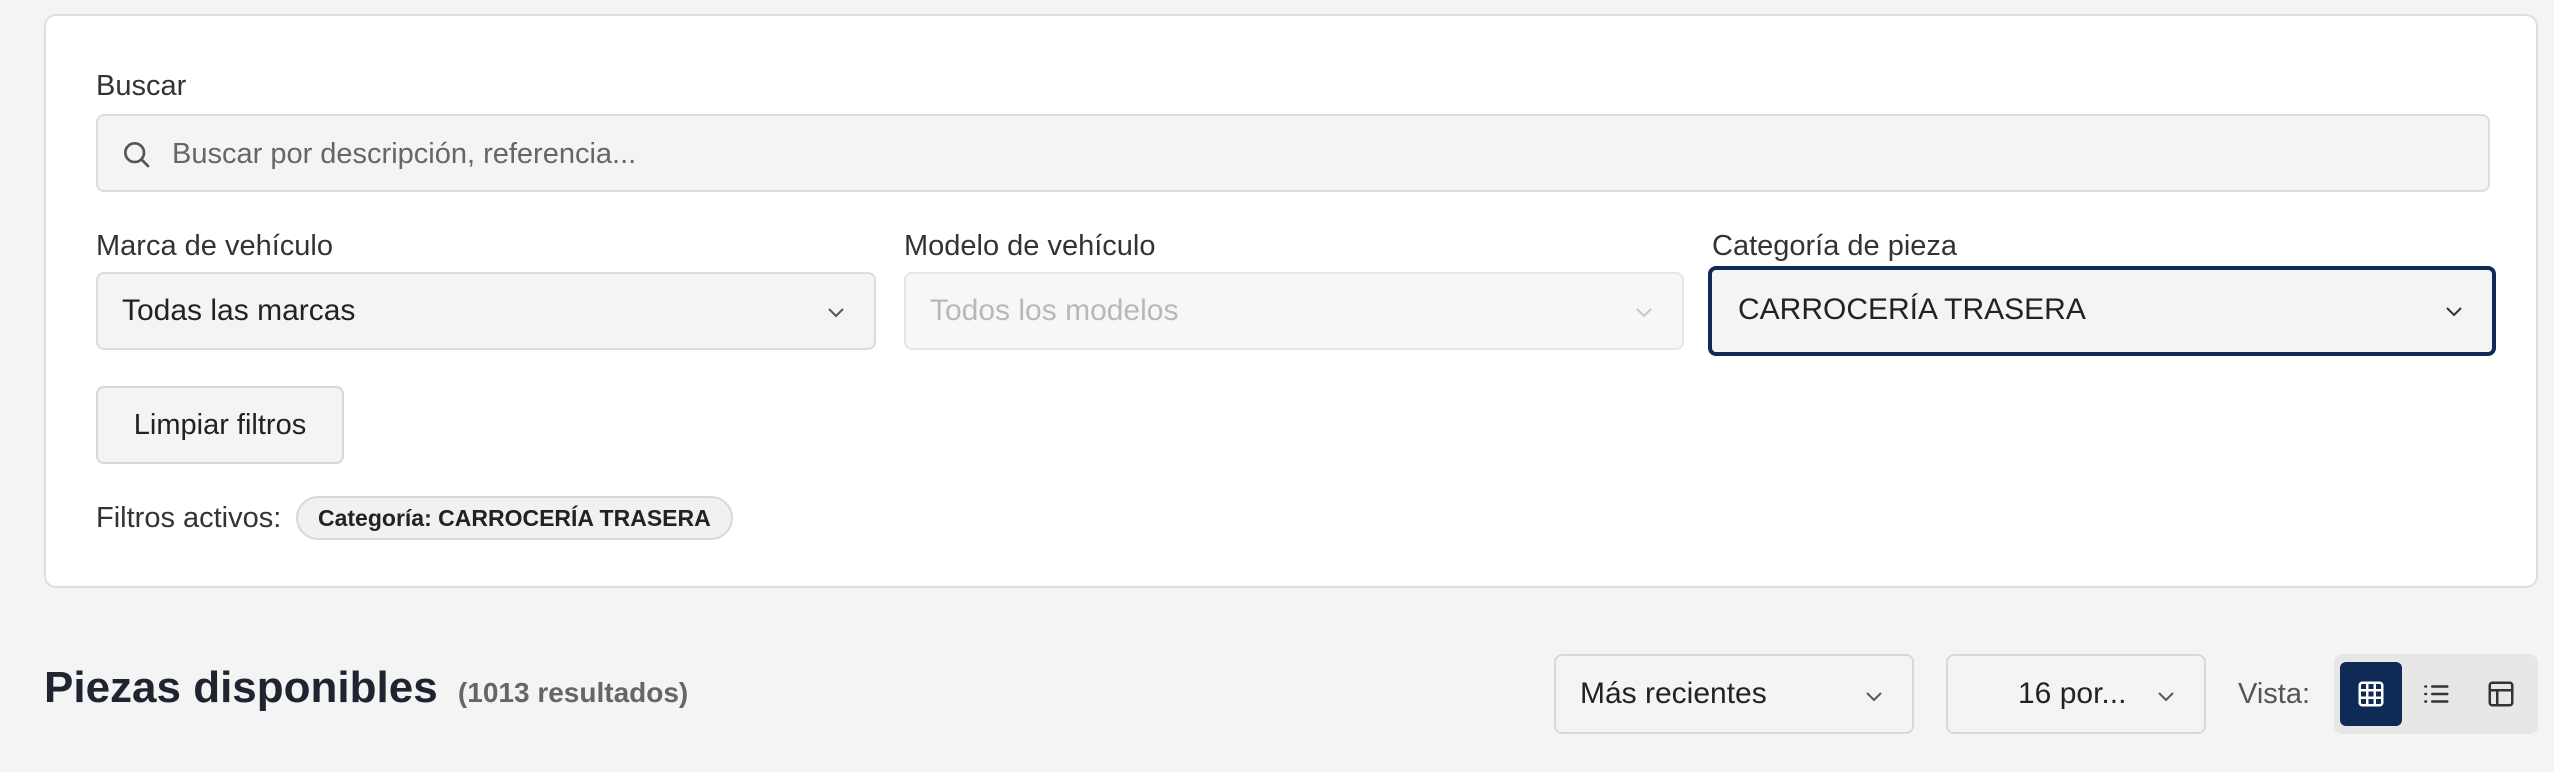  Describe the element at coordinates (573, 692) in the screenshot. I see `results-count: (1013 resultados)` at that location.